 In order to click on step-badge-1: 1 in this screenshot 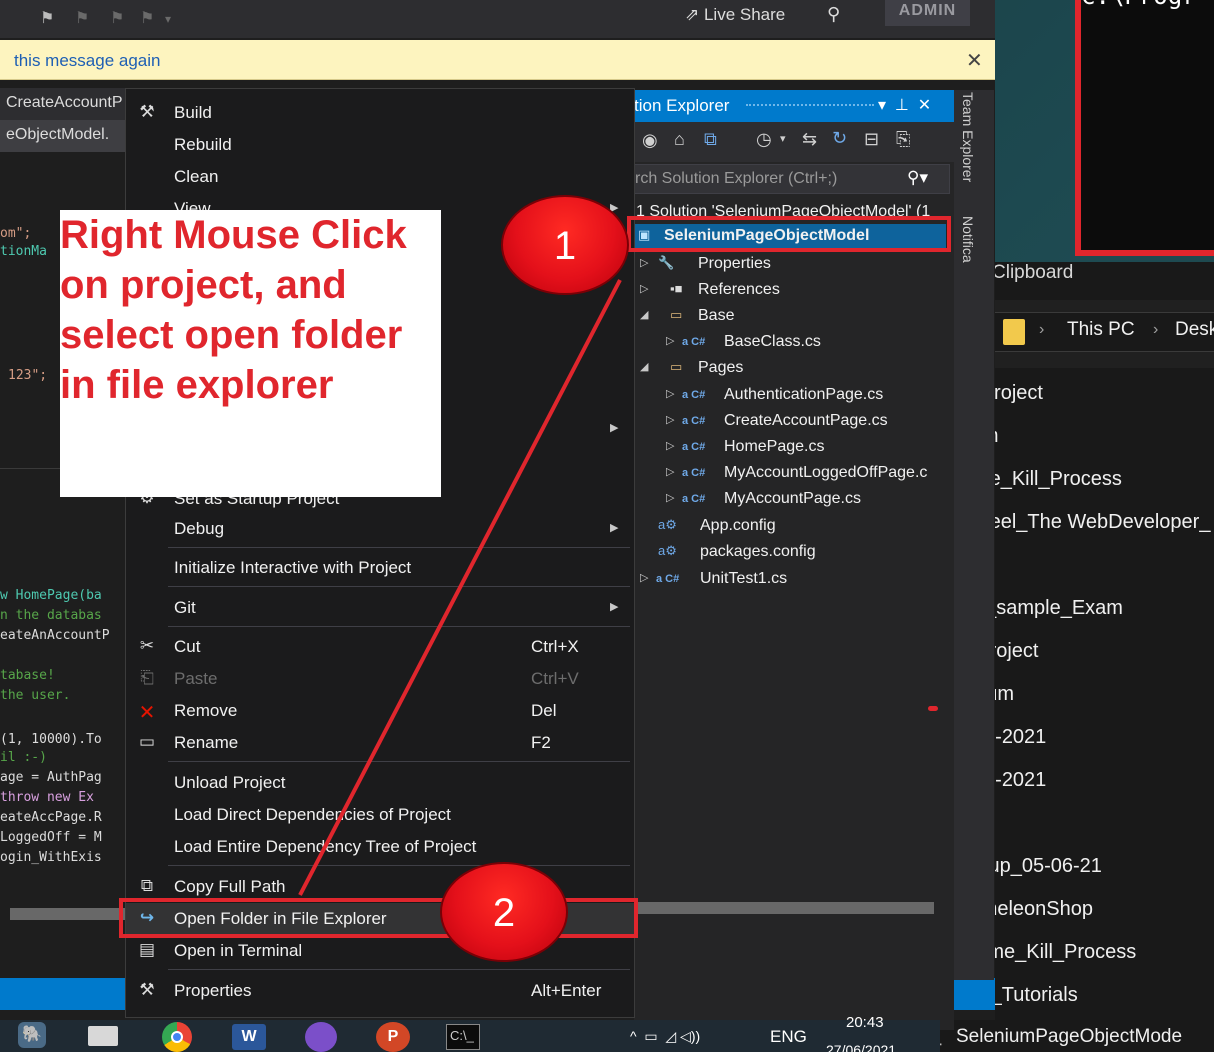, I will do `click(565, 245)`.